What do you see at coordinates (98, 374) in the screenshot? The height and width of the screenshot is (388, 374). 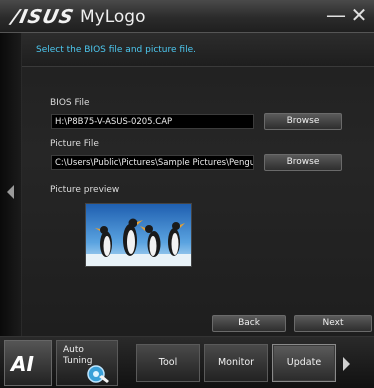 I see `tuning-dial-icon` at bounding box center [98, 374].